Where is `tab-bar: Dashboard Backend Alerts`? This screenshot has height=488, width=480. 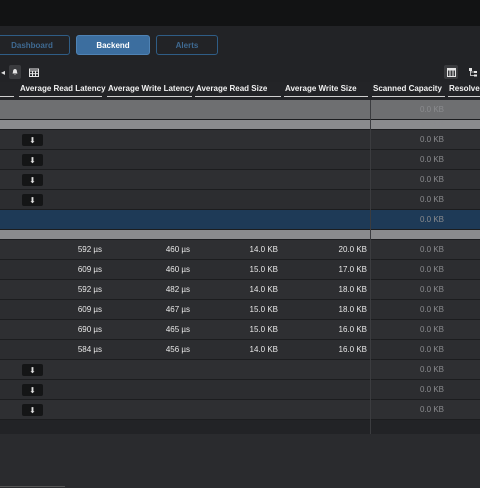
tab-bar: Dashboard Backend Alerts is located at coordinates (240, 45).